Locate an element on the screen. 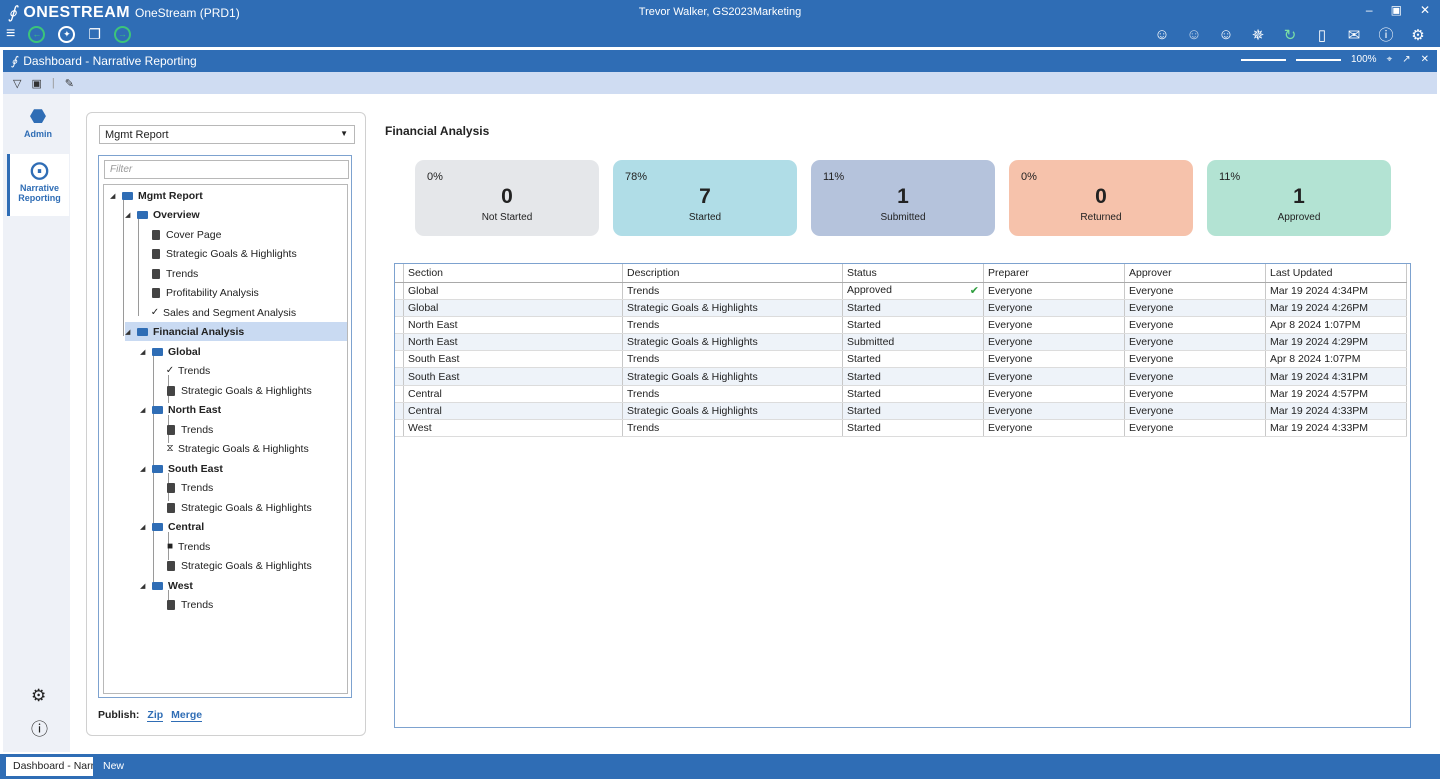 This screenshot has width=1440, height=779. filter-input: Filter is located at coordinates (226, 169).